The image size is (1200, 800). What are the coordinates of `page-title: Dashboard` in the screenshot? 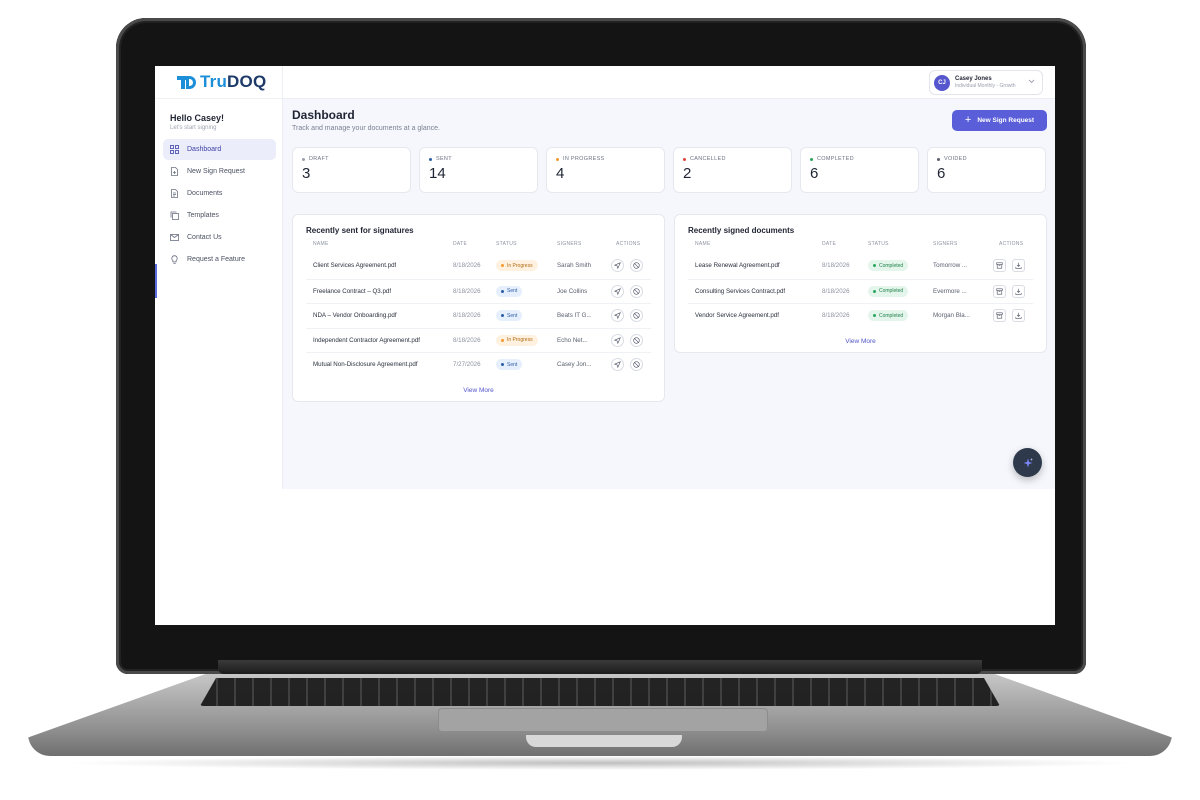 It's located at (323, 115).